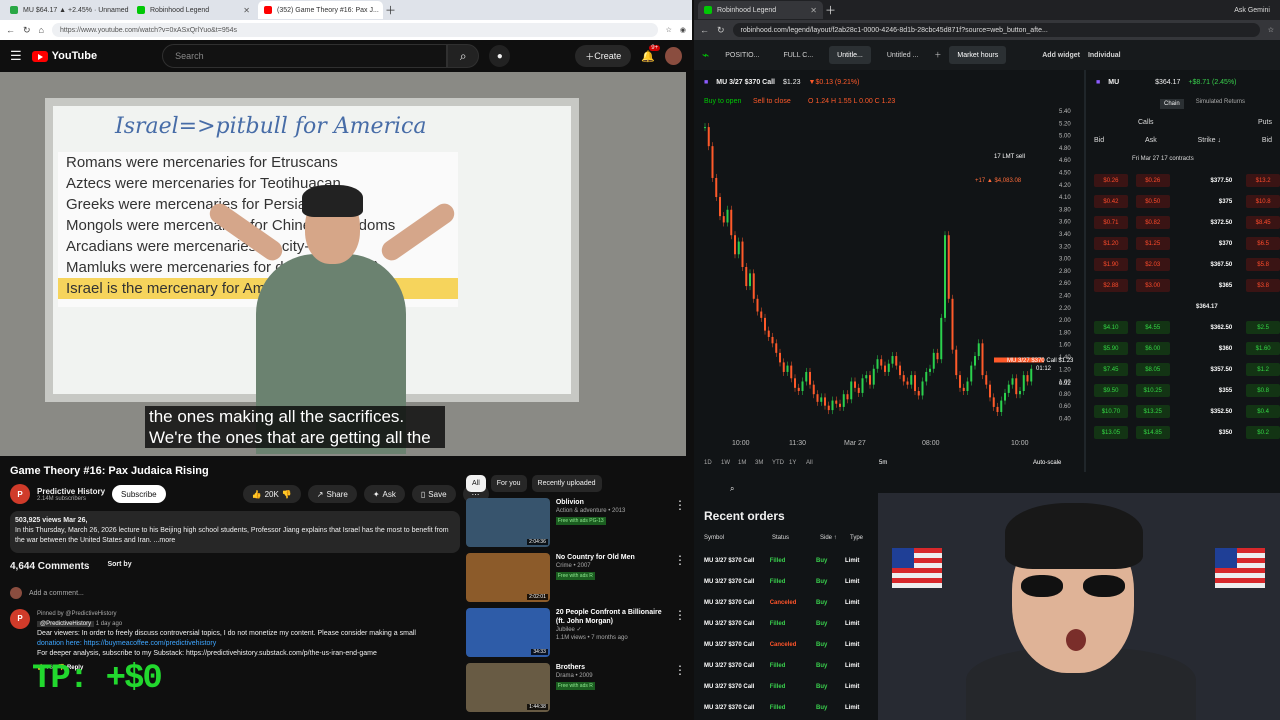 Image resolution: width=1280 pixels, height=720 pixels. What do you see at coordinates (1111, 222) in the screenshot?
I see `option-bid: $0.71` at bounding box center [1111, 222].